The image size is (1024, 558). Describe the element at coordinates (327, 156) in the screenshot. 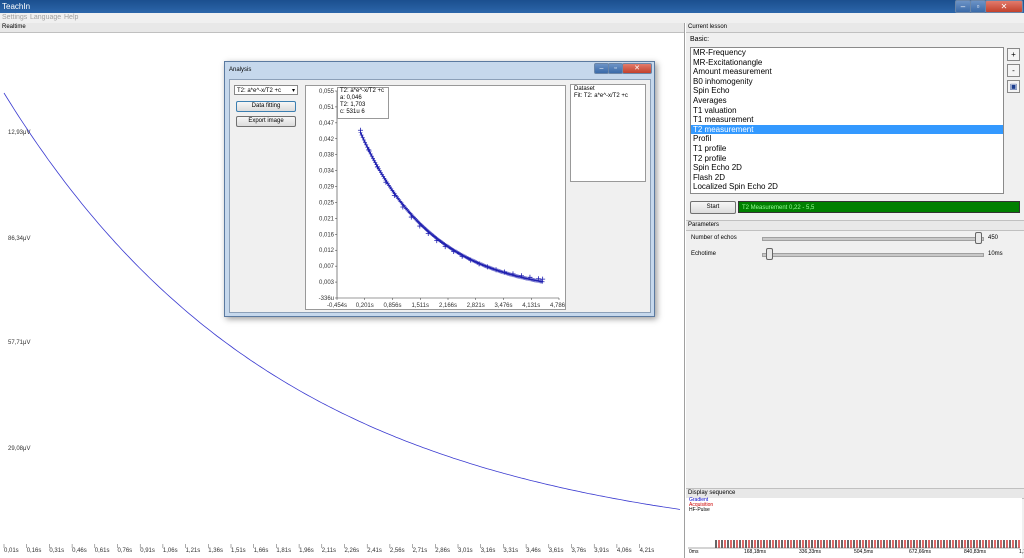

I see `y-tick-label: 0,038` at that location.